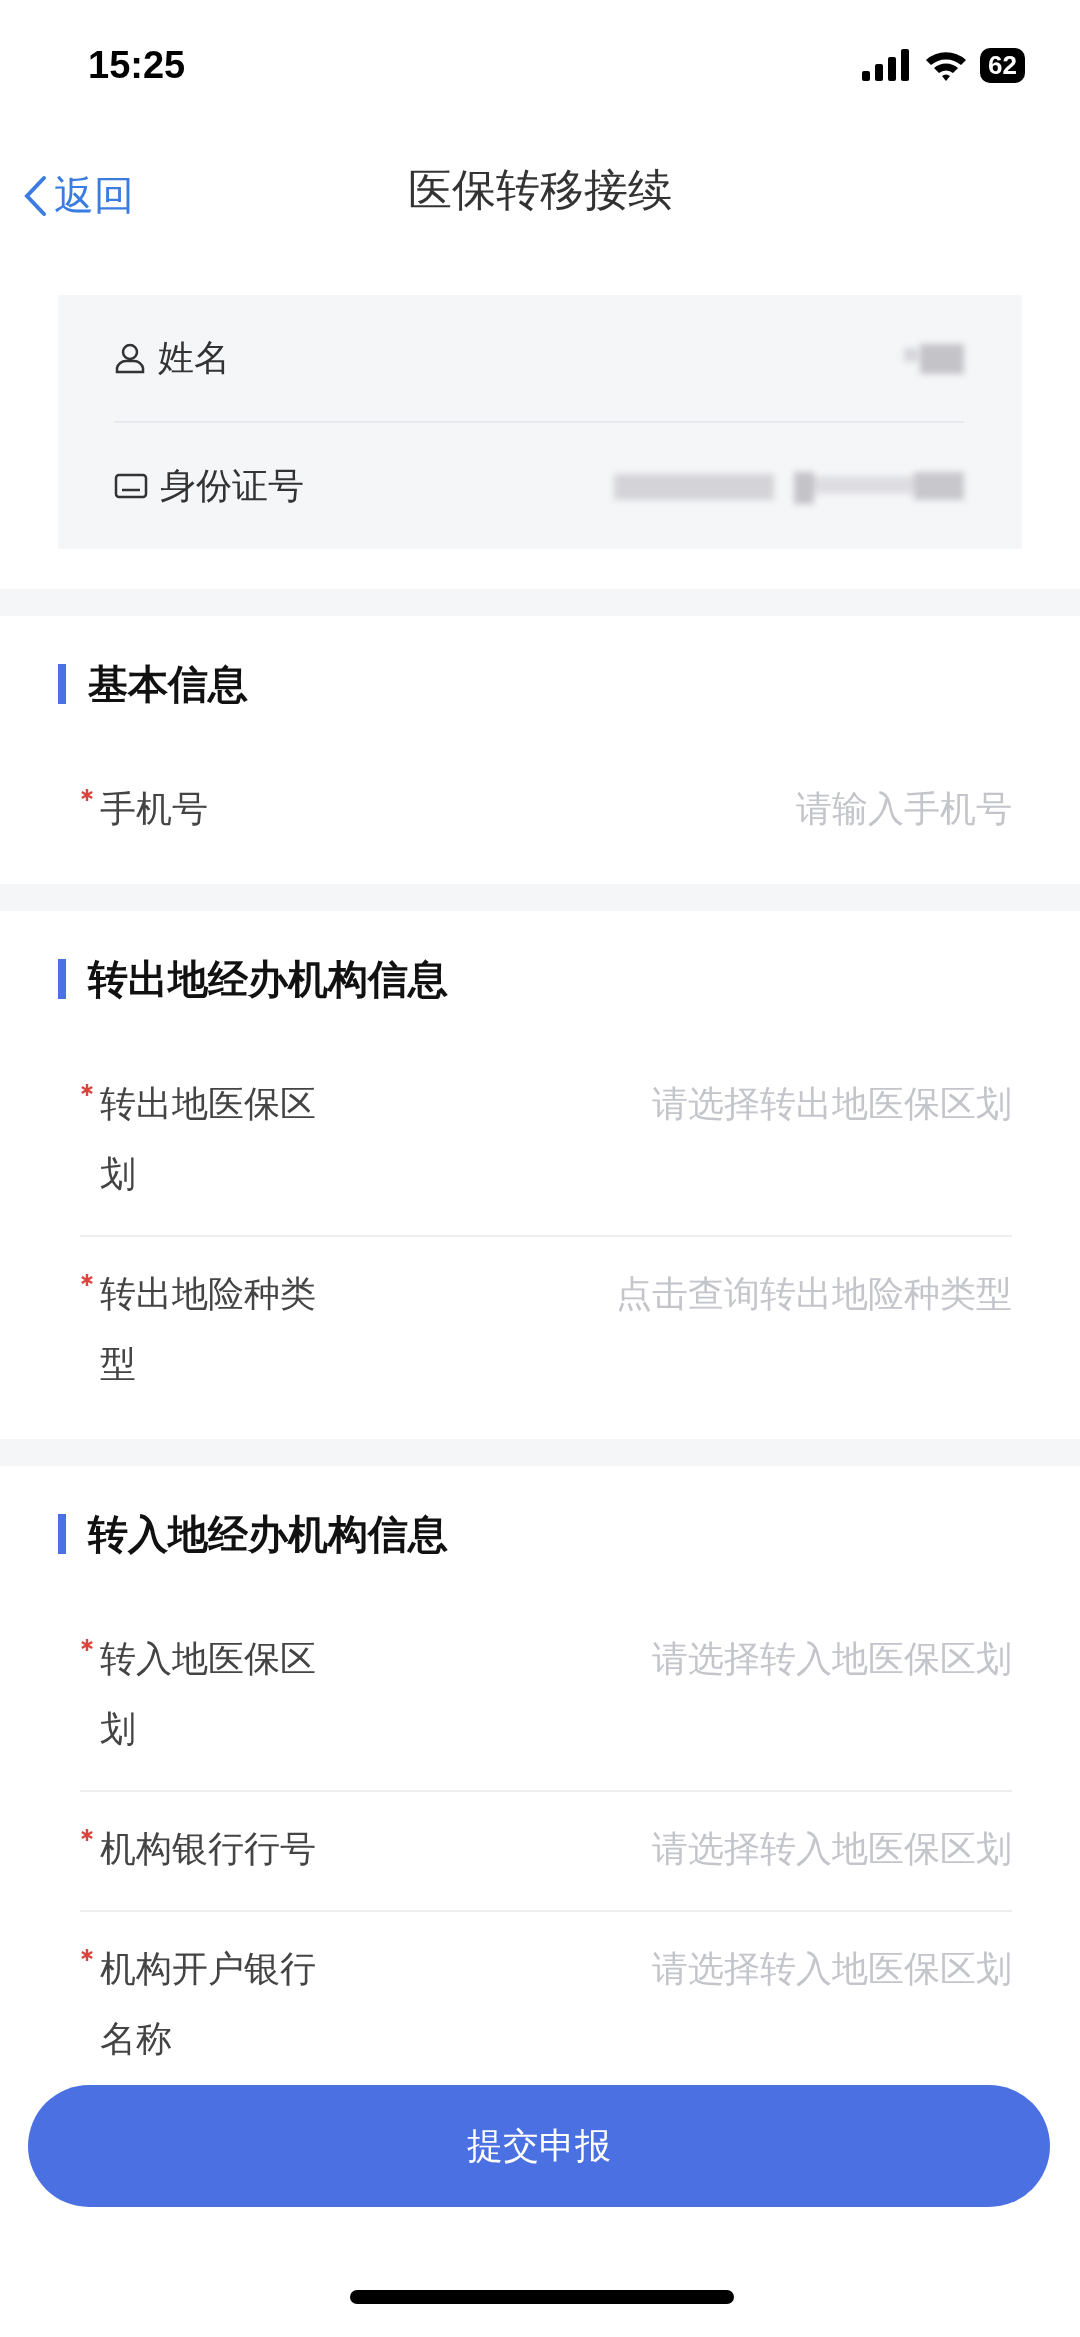  What do you see at coordinates (1002, 65) in the screenshot?
I see `battery-level: 62` at bounding box center [1002, 65].